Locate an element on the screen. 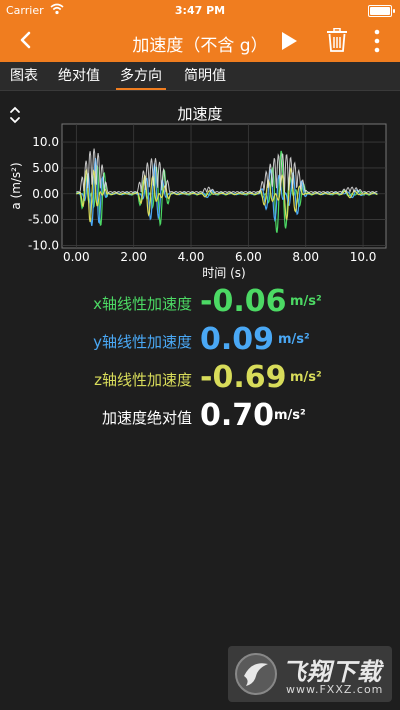 The height and width of the screenshot is (710, 400). tab-bar: 图表 绝对值 多方向 简明值 is located at coordinates (200, 76).